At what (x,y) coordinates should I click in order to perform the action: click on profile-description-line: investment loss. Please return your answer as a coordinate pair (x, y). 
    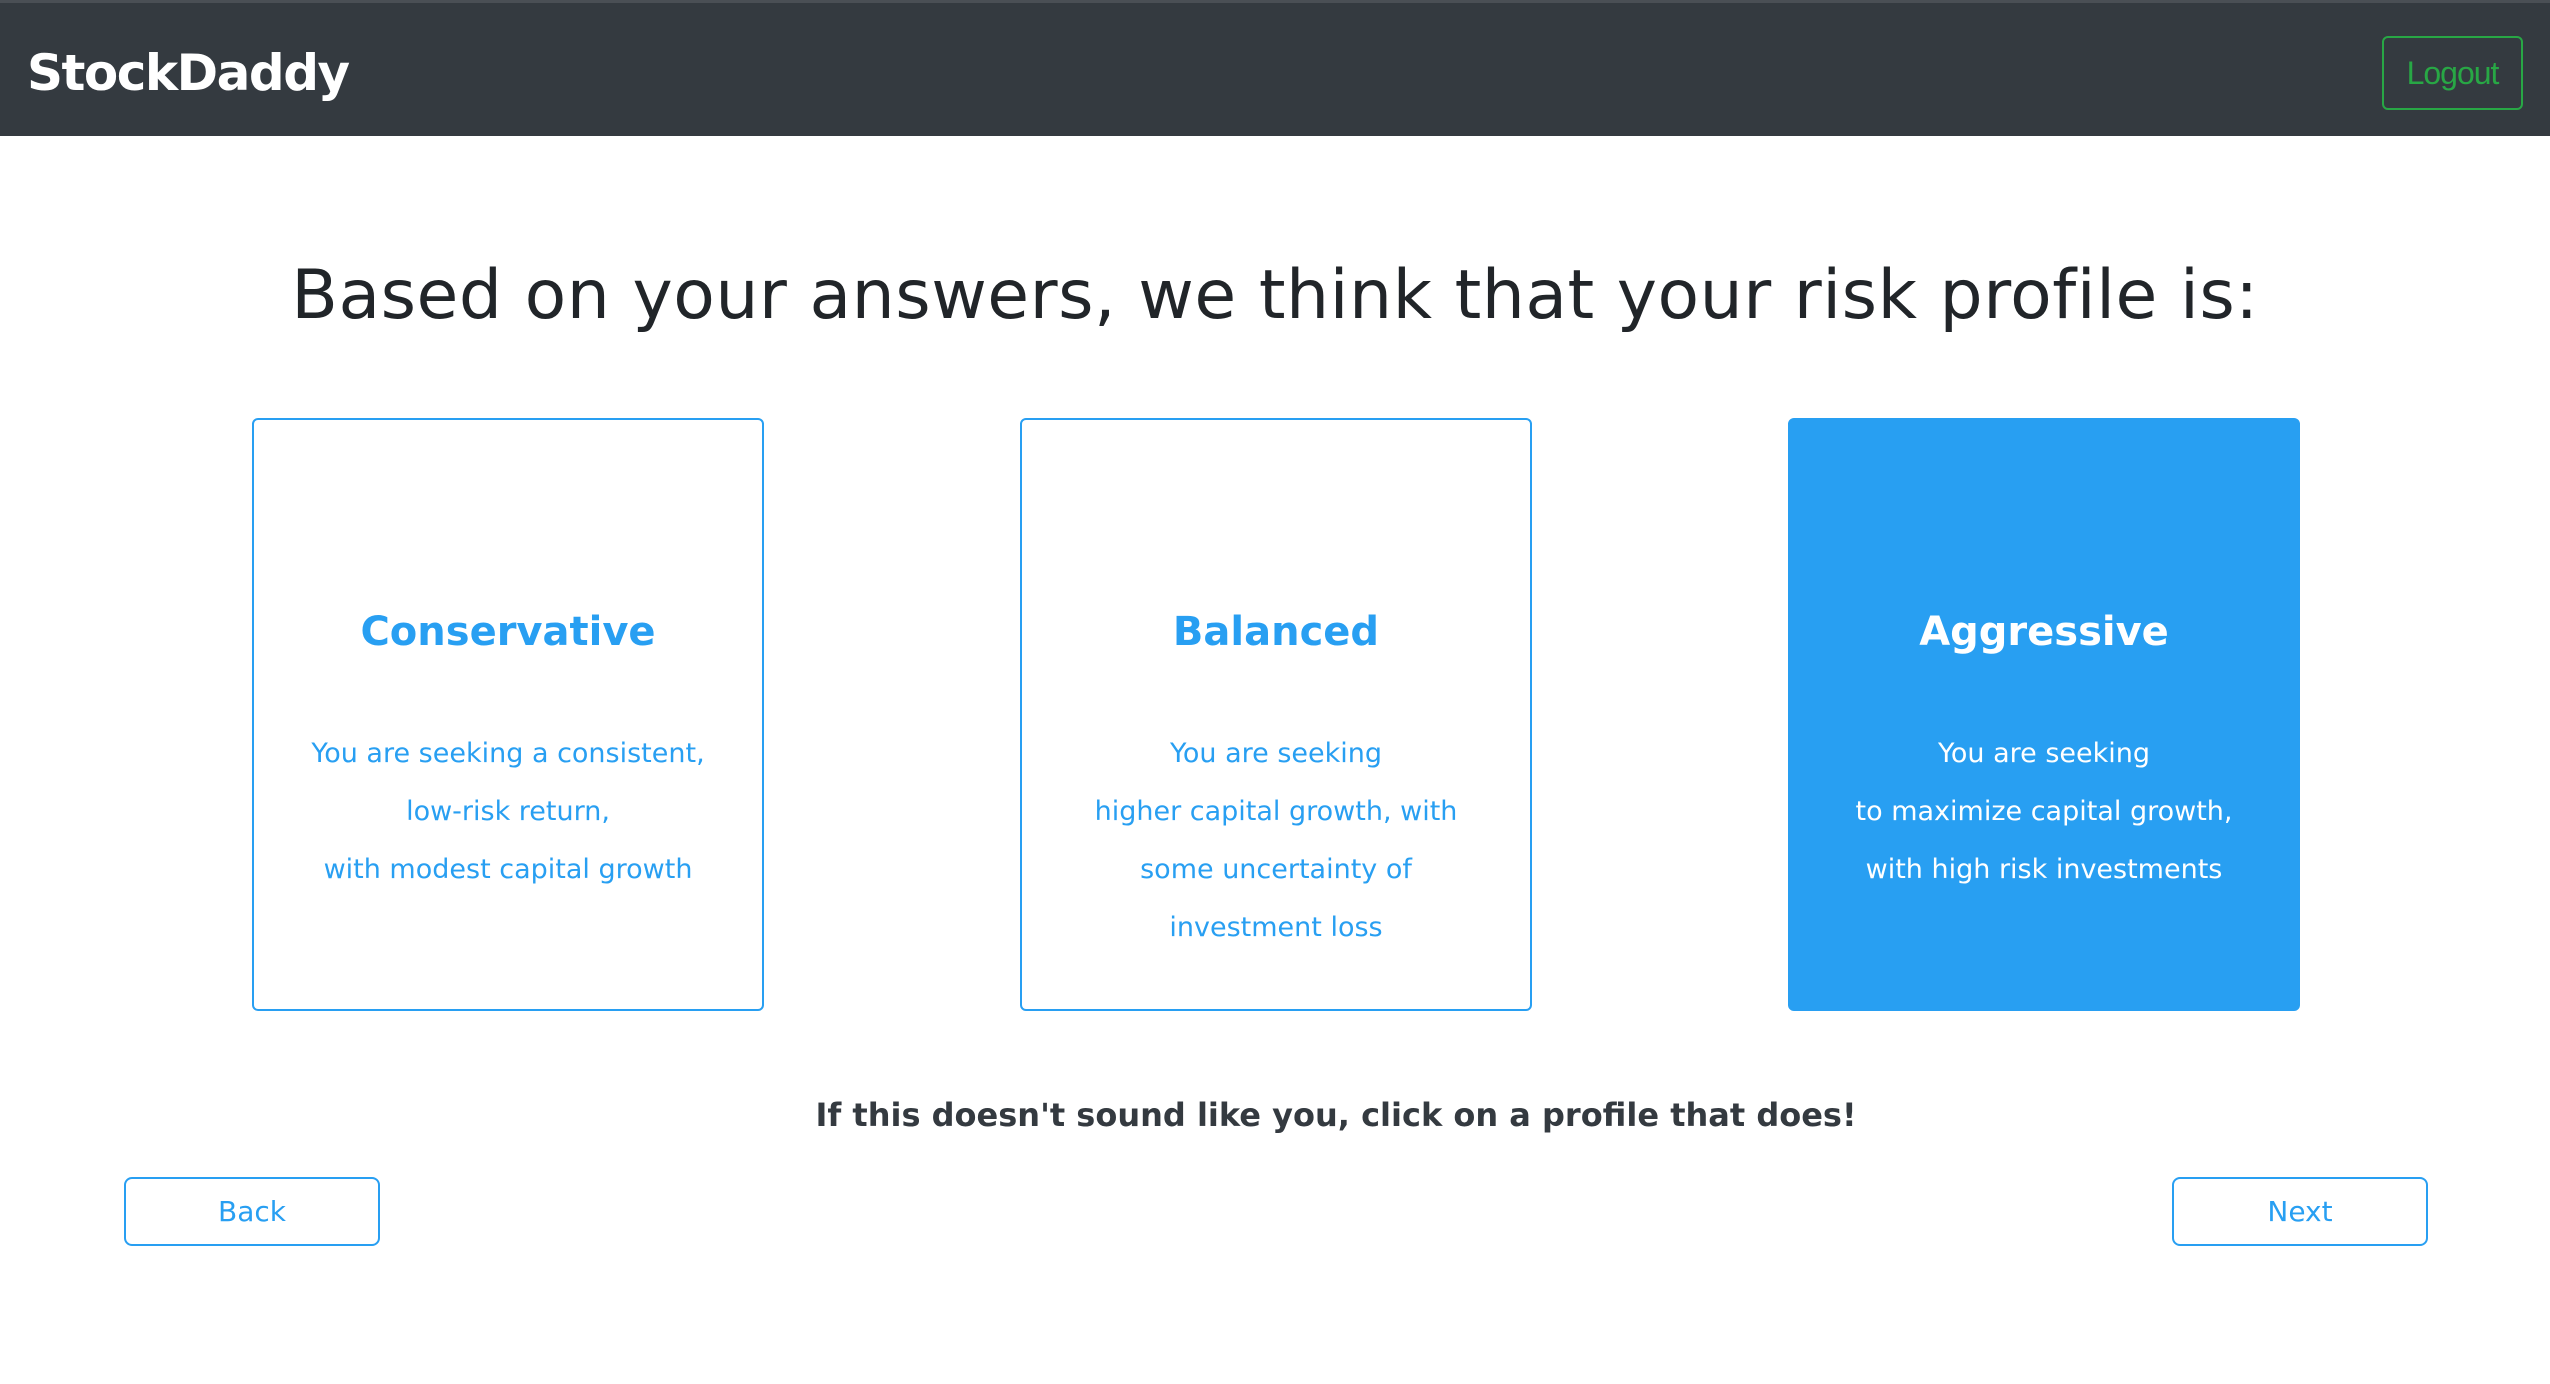
    Looking at the image, I should click on (1276, 927).